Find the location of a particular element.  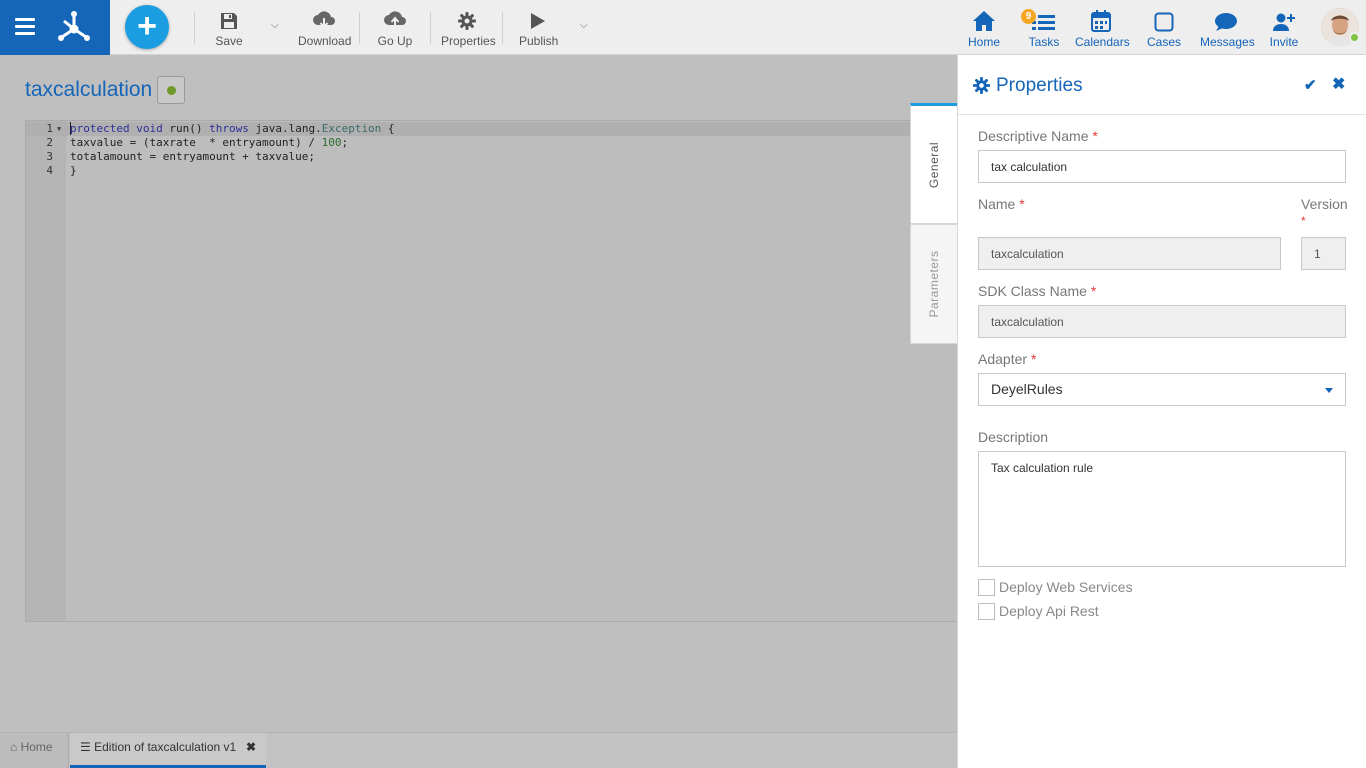

publish-label: Publish is located at coordinates (539, 41).